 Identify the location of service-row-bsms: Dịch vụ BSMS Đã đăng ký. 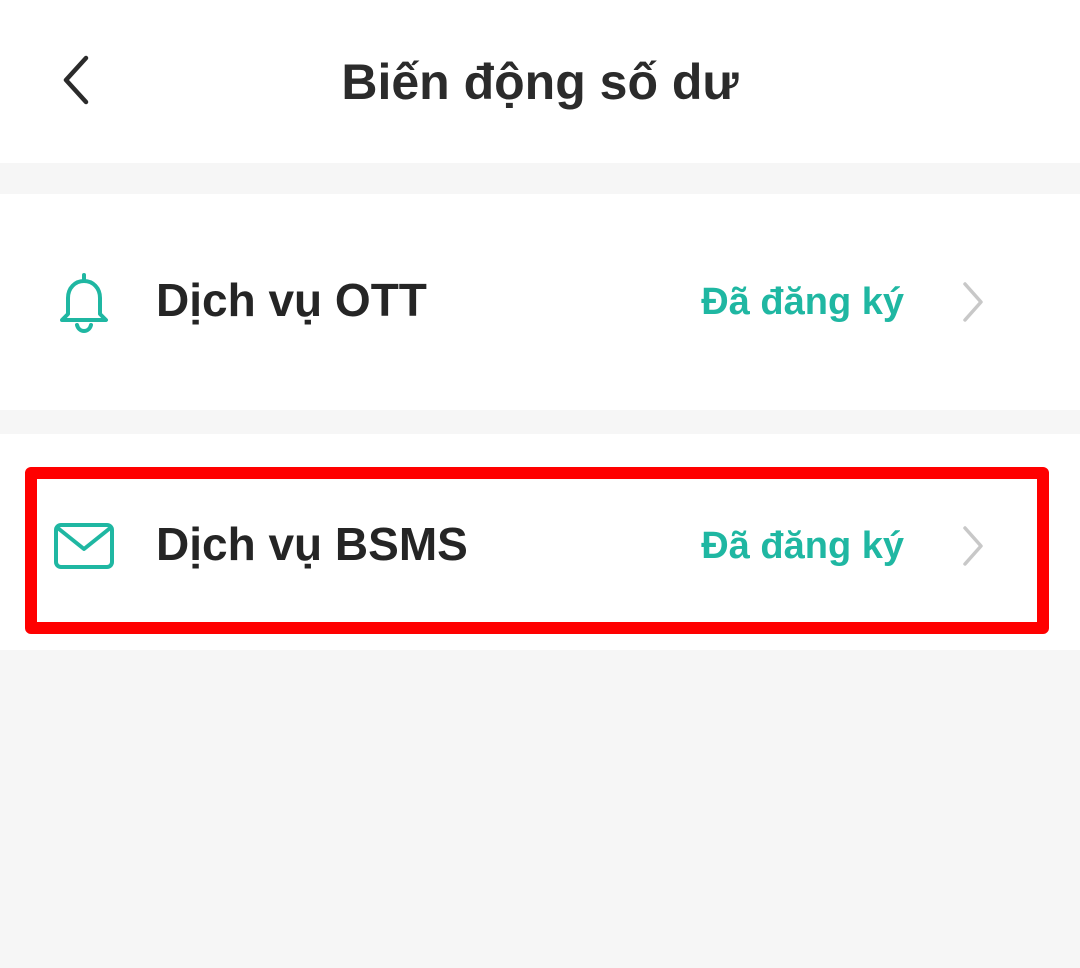
(540, 544).